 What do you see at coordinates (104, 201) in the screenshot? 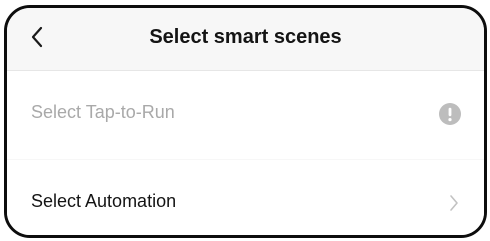
I see `select-automation-label: Select Automation` at bounding box center [104, 201].